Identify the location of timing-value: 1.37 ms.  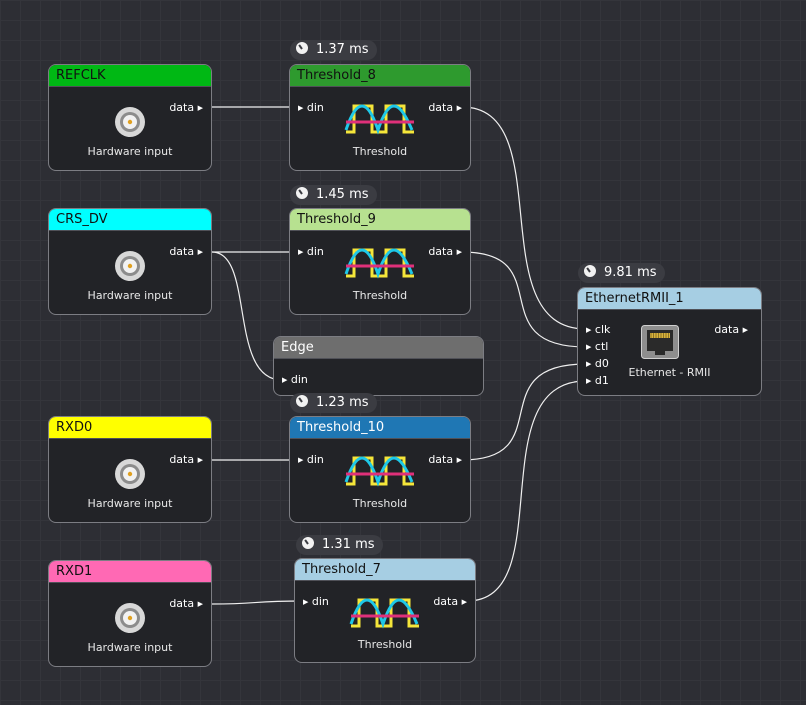
(342, 49).